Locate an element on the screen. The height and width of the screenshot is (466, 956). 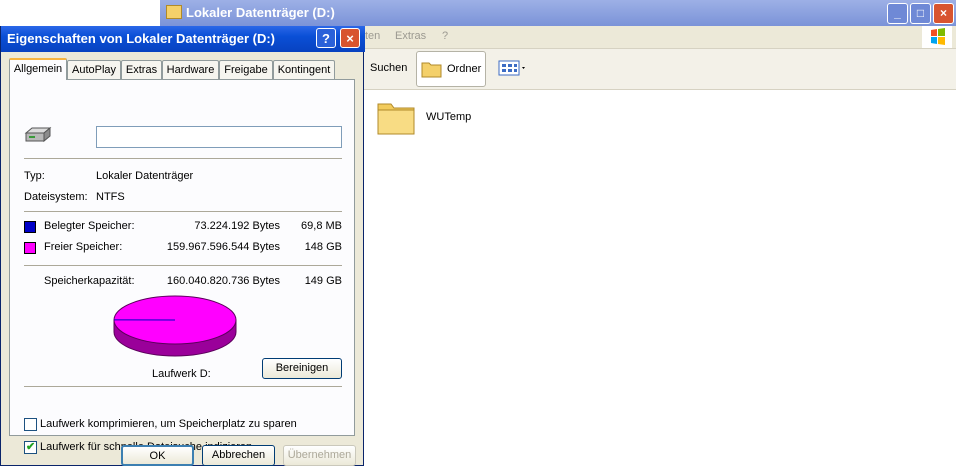
menu-item-extras: Extras is located at coordinates (410, 36).